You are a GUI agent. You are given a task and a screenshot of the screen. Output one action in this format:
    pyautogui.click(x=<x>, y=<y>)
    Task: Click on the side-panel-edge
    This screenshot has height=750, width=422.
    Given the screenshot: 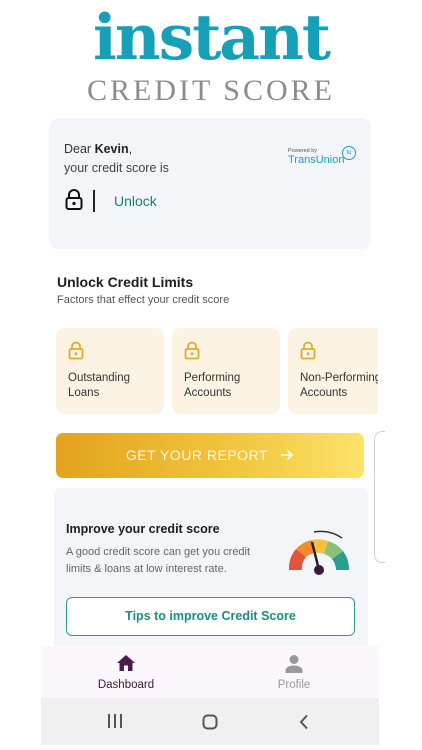 What is the action you would take?
    pyautogui.click(x=379, y=497)
    